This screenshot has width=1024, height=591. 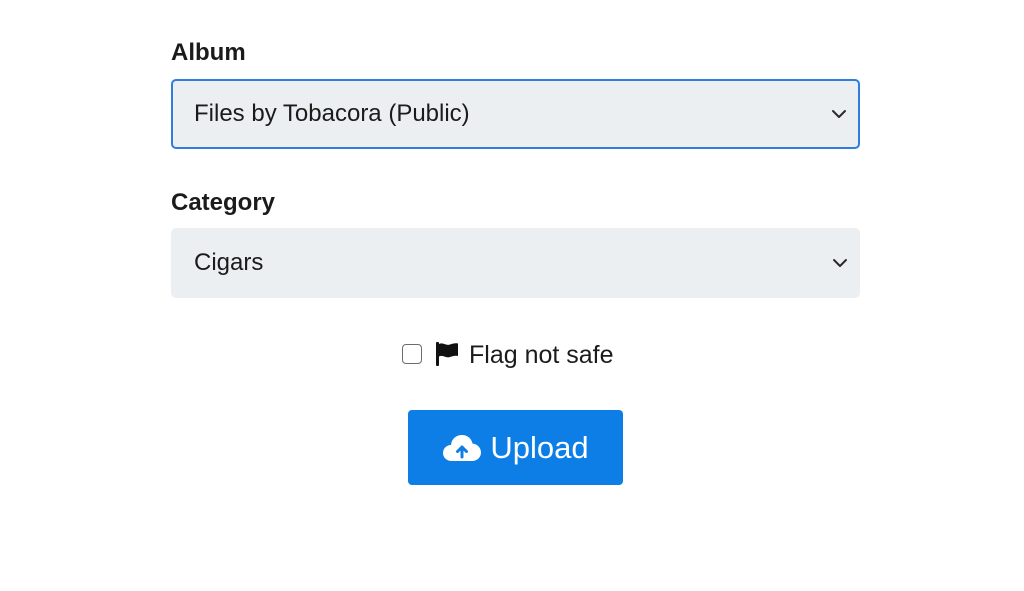 I want to click on category-select: Cigars, so click(x=515, y=263).